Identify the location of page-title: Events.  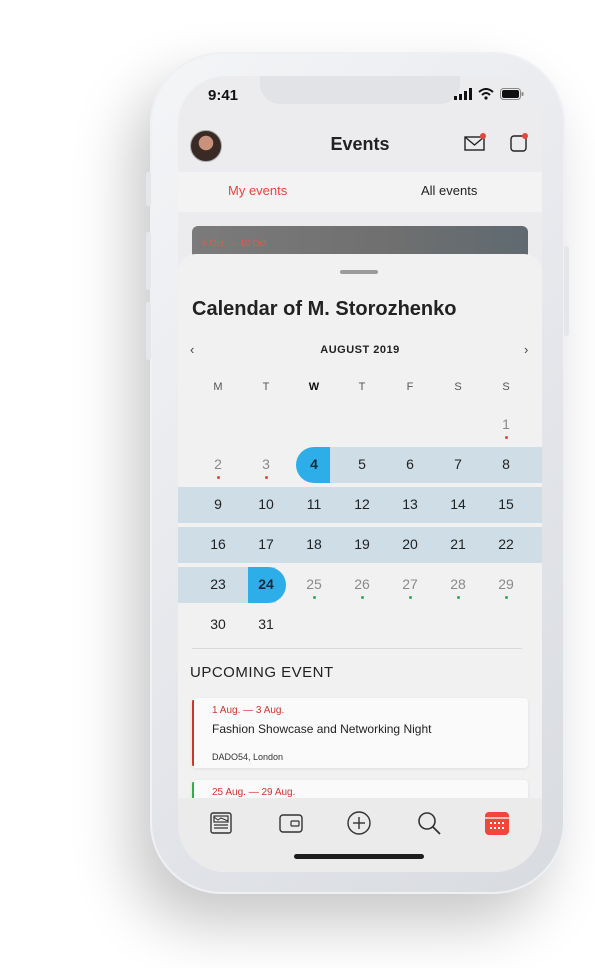
(360, 144).